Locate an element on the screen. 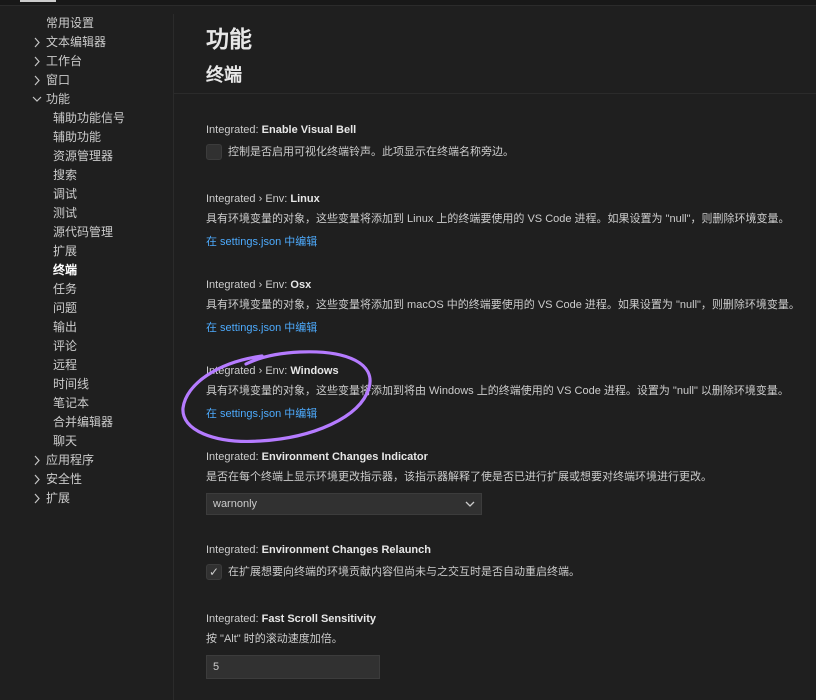  toc-item: 输出 is located at coordinates (86, 327).